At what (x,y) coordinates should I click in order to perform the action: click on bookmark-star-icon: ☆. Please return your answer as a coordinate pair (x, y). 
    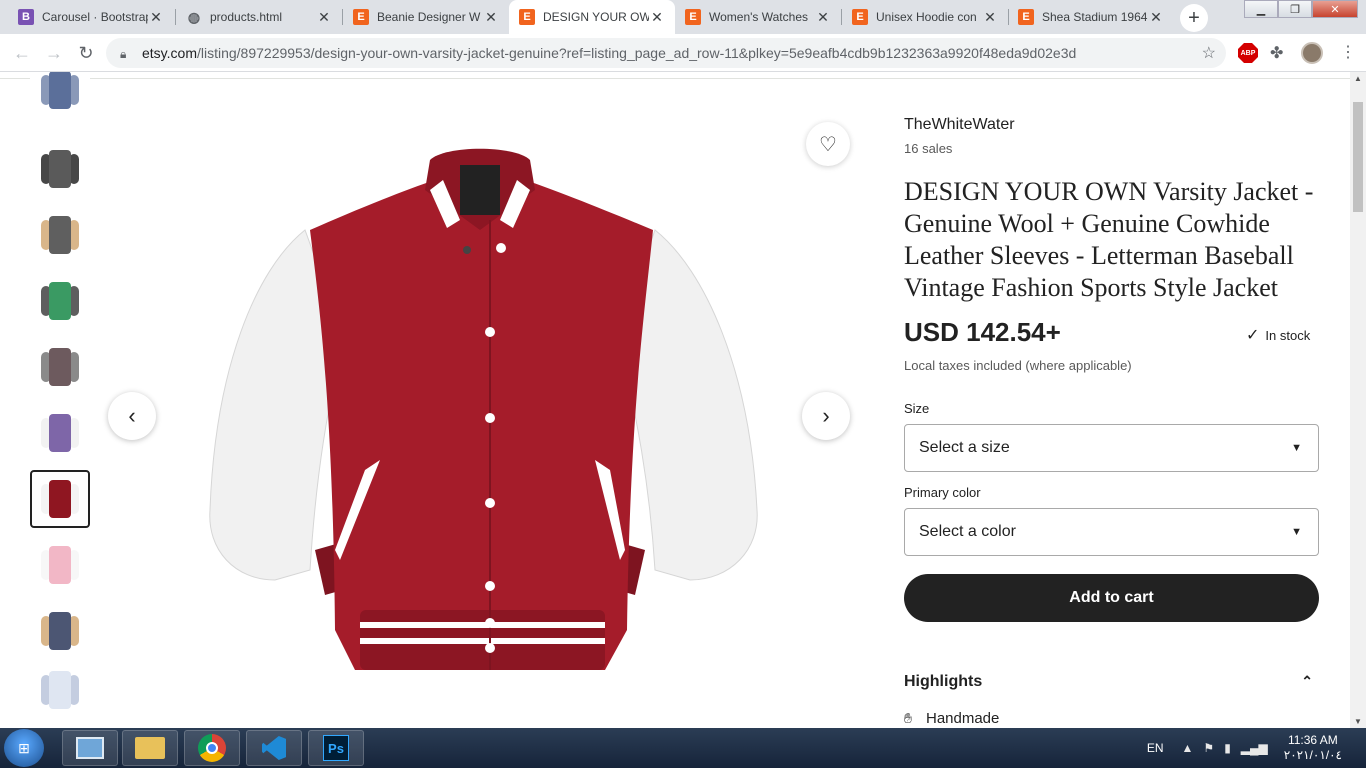
    Looking at the image, I should click on (1209, 53).